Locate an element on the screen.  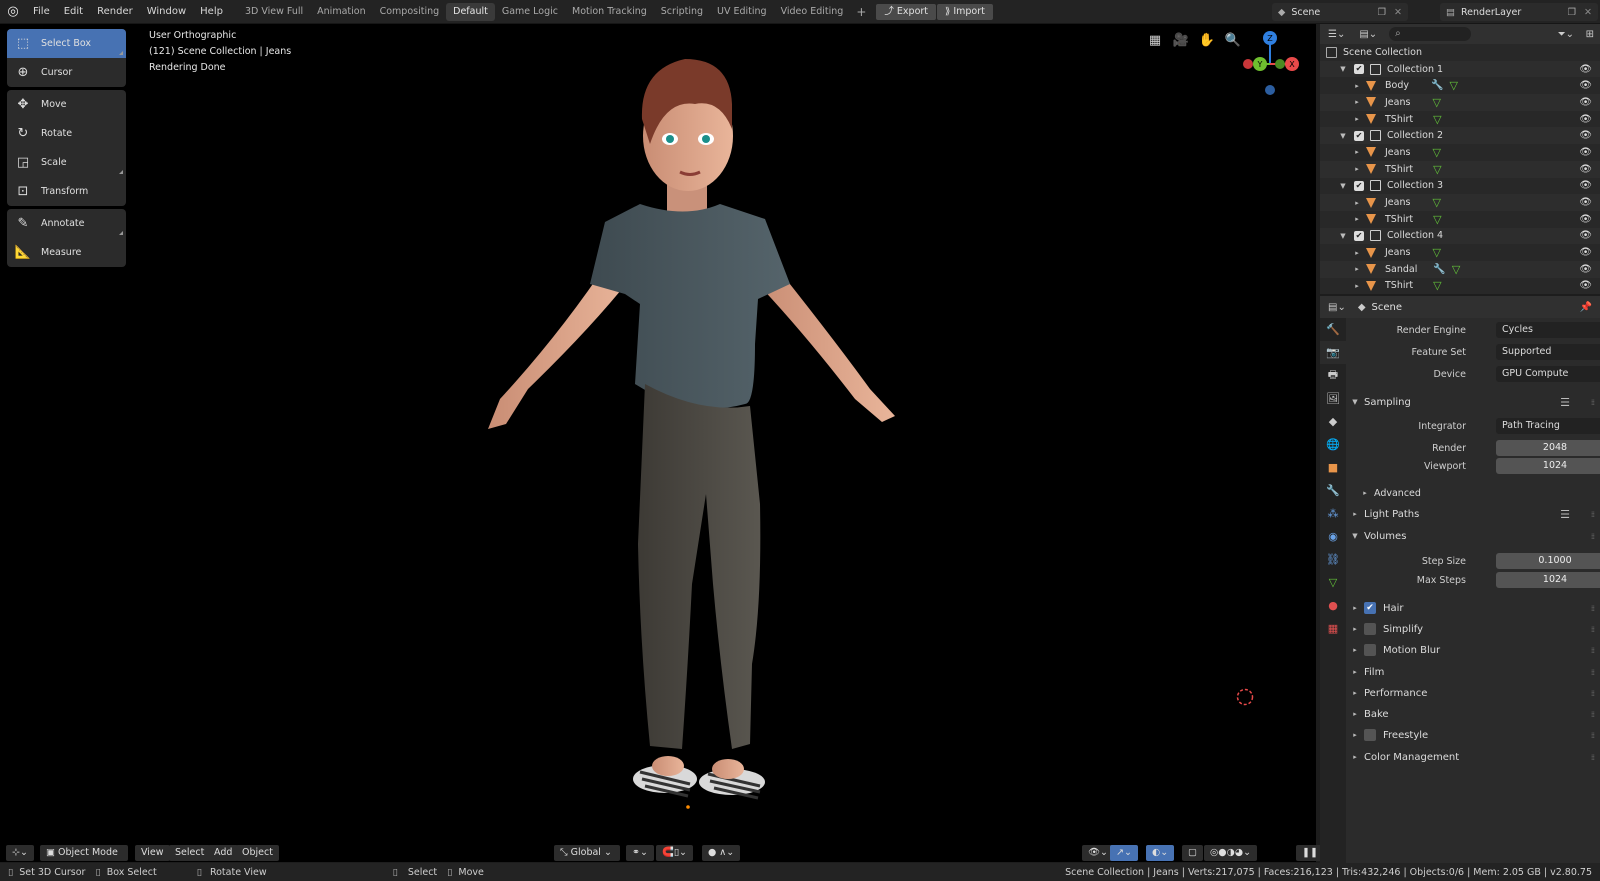
render-tab-icon: 📷 is located at coordinates (1333, 352).